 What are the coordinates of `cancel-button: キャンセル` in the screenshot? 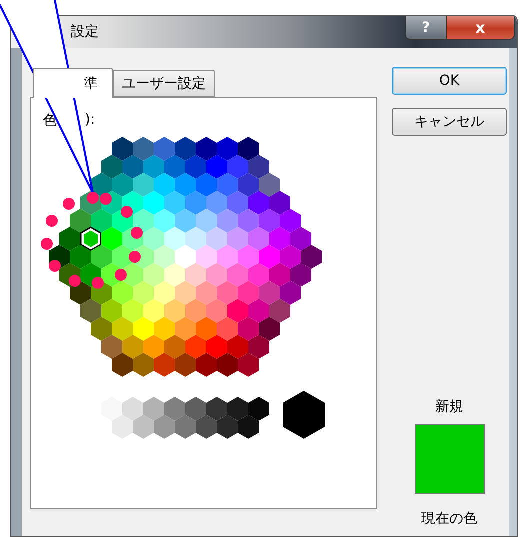 It's located at (449, 122).